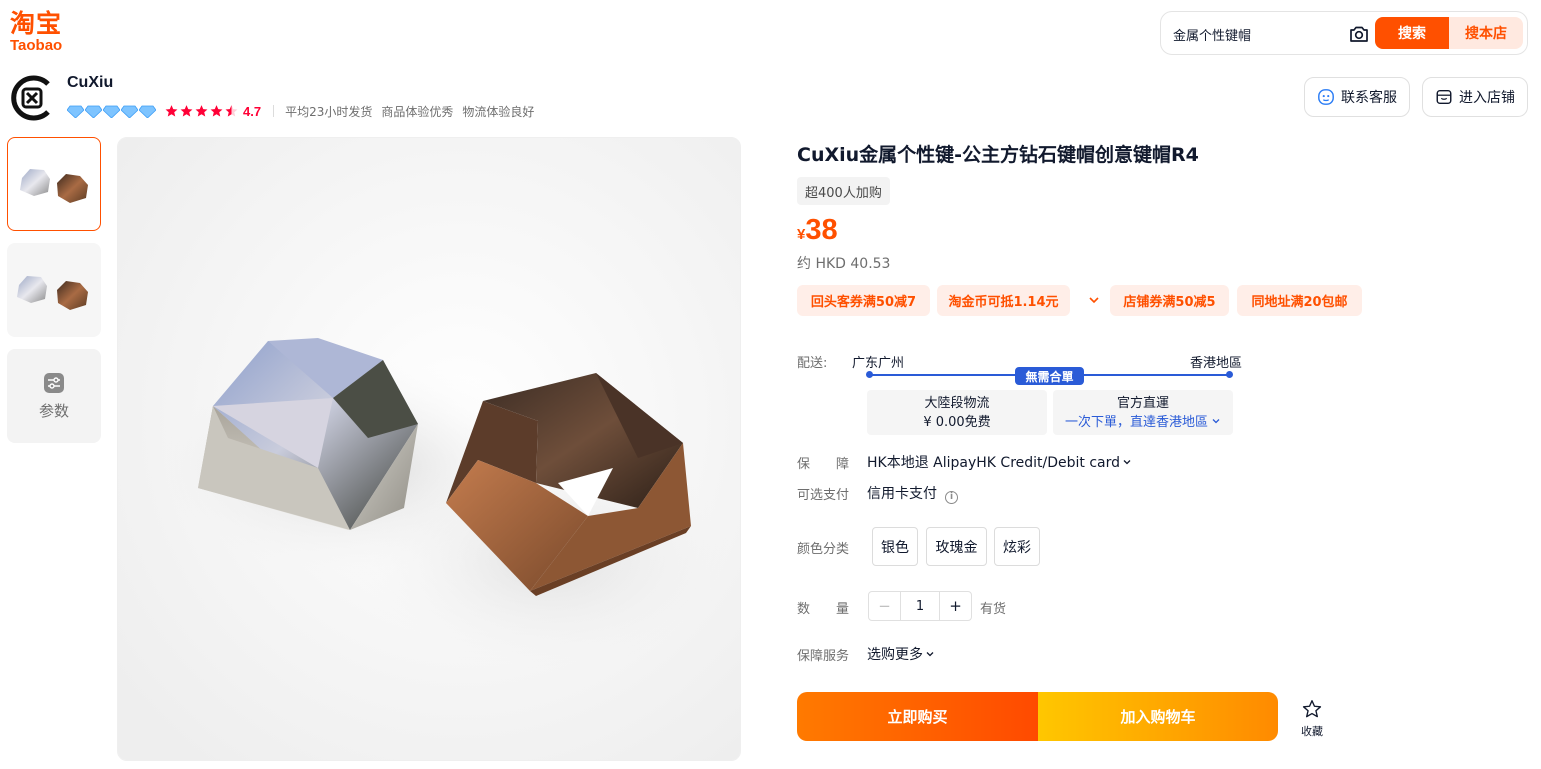 The height and width of the screenshot is (769, 1541). Describe the element at coordinates (1003, 300) in the screenshot. I see `coupon-tag: 淘金币可抵1.14元` at that location.